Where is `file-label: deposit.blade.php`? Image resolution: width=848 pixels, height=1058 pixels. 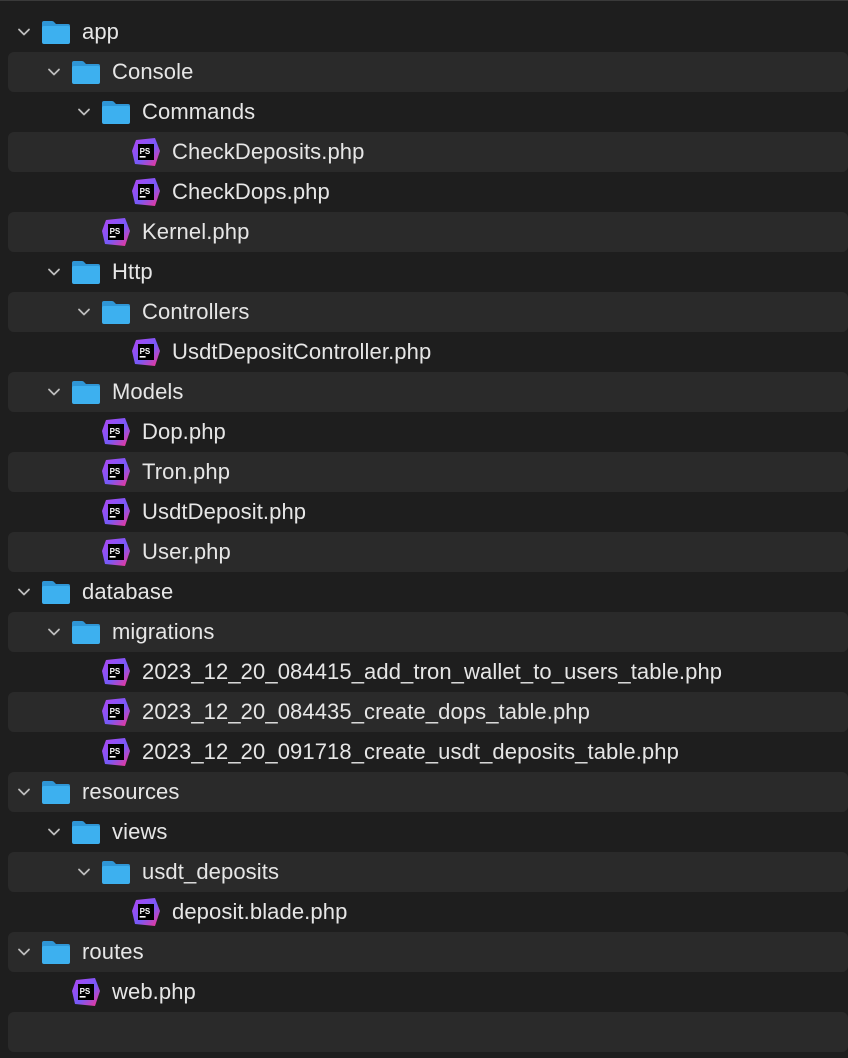 file-label: deposit.blade.php is located at coordinates (260, 911).